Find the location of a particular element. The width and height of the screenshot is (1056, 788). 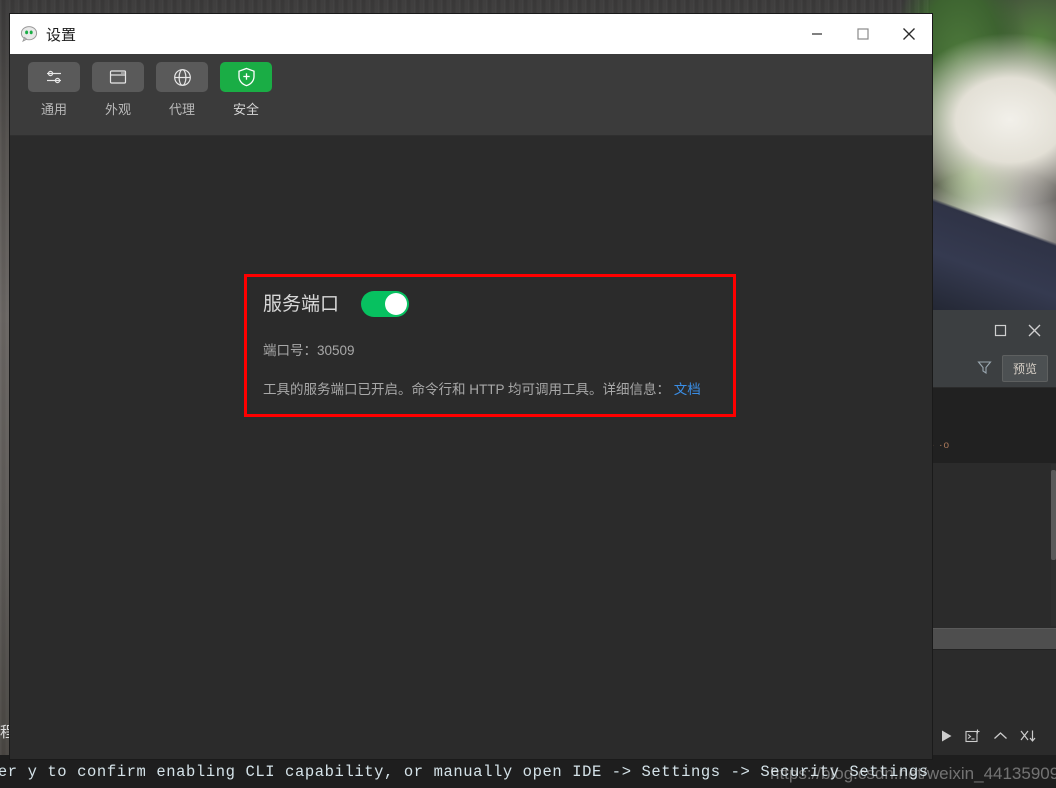

ide-bottom-toolbar is located at coordinates (993, 736).